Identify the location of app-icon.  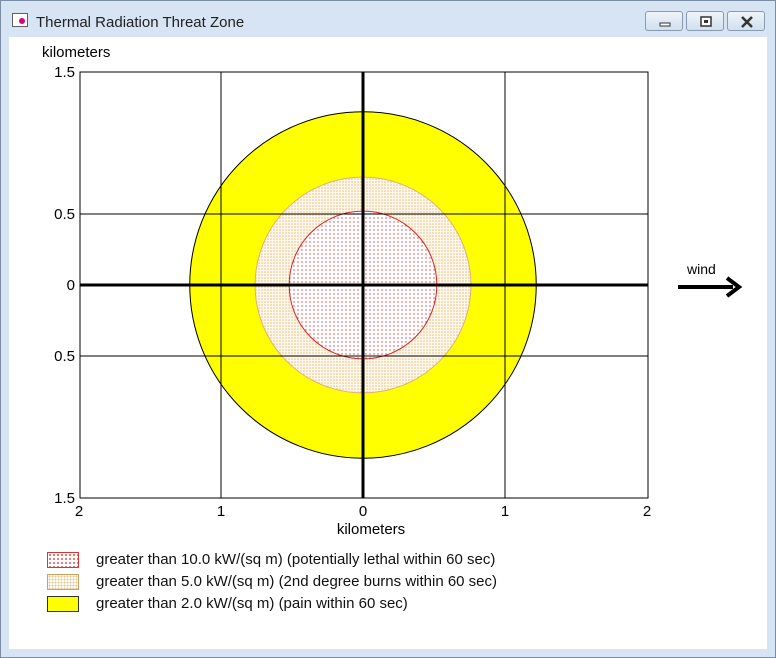
(20, 20).